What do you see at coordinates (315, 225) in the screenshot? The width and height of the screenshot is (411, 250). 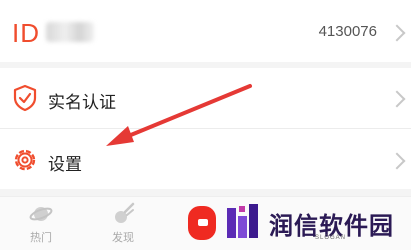 I see `watermark-logo: 润信软件园 SLOGAN` at bounding box center [315, 225].